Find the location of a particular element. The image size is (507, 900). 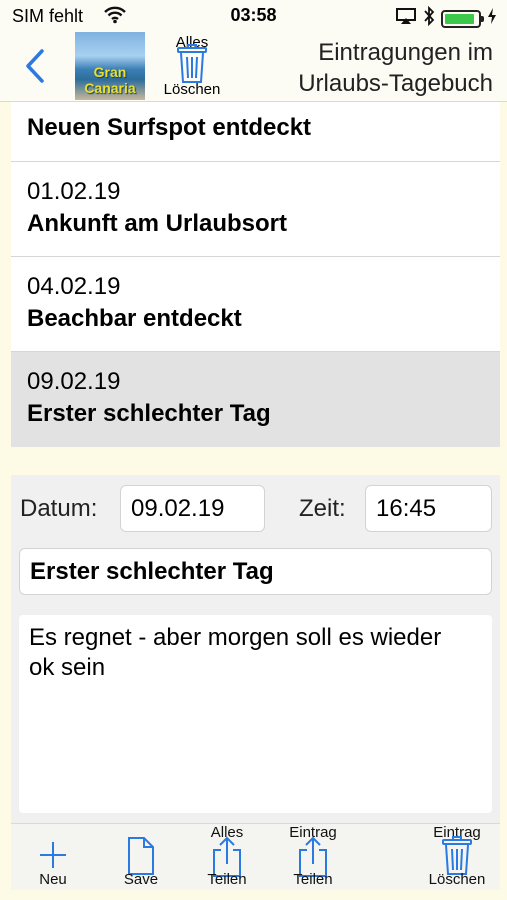

save-button: Save is located at coordinates (141, 857).